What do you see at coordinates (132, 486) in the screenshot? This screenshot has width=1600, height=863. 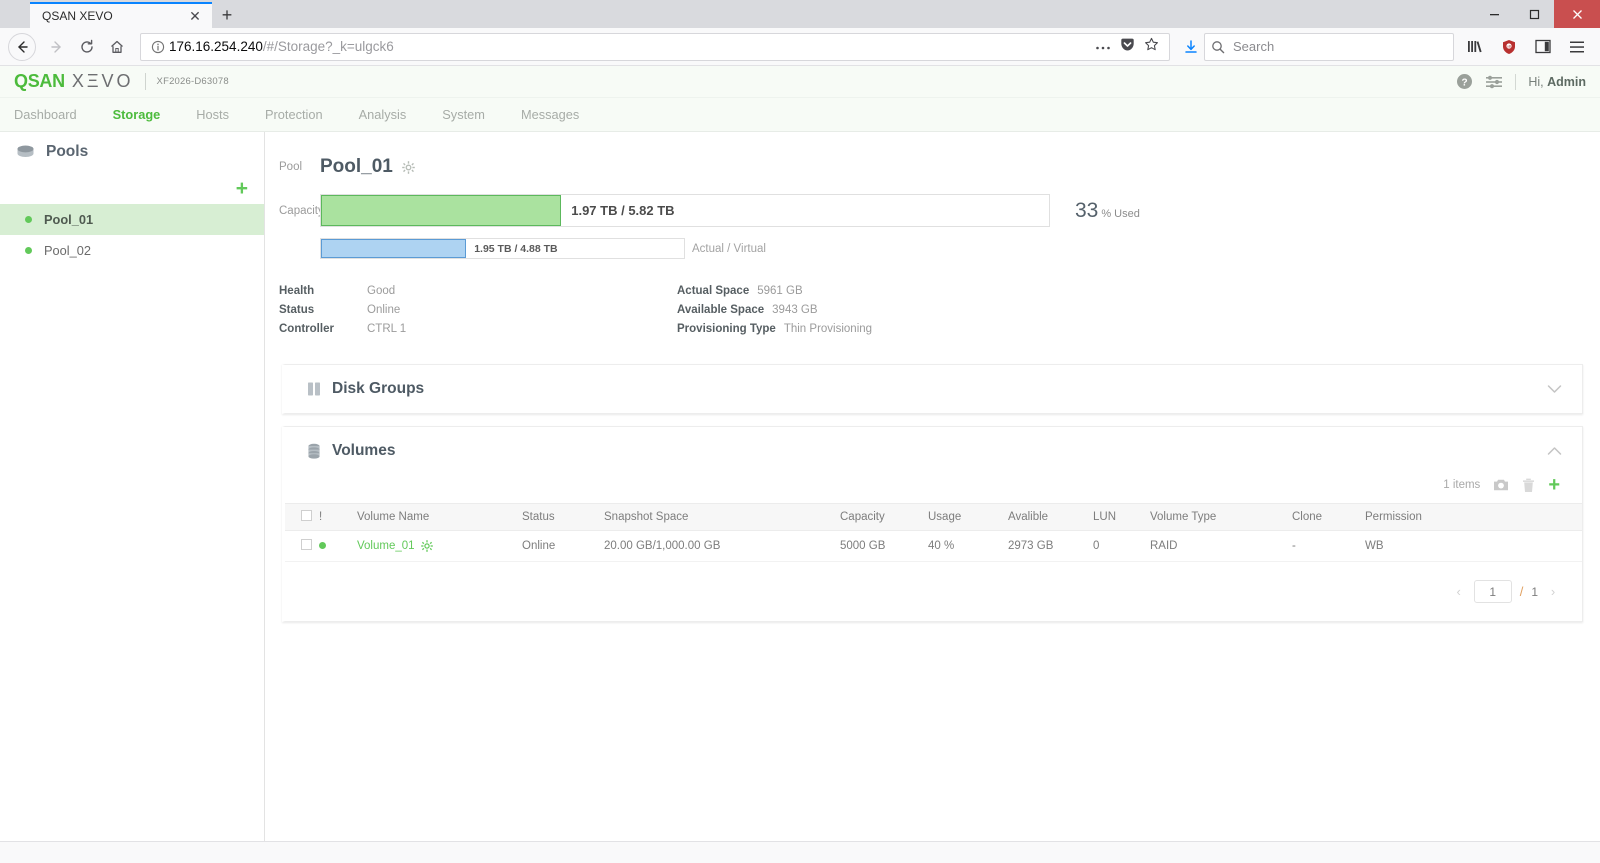 I see `pools-sidebar: Pools + Pool_01 Pool_02` at bounding box center [132, 486].